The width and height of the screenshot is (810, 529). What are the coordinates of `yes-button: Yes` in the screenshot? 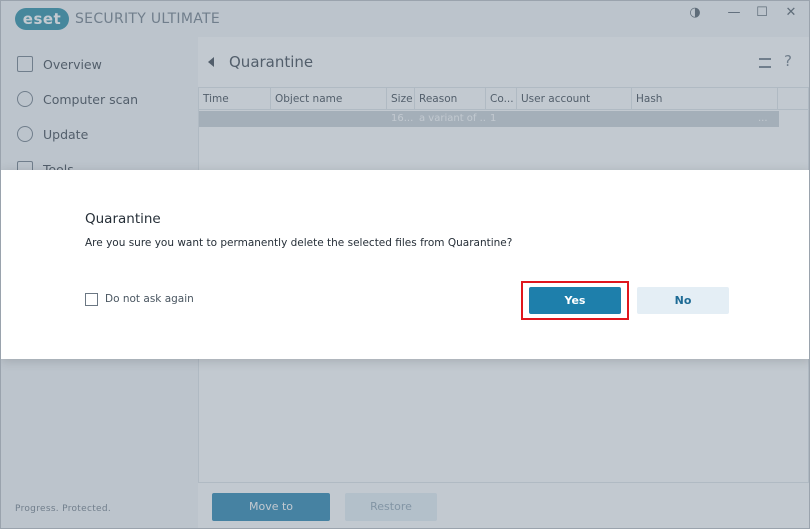 It's located at (575, 300).